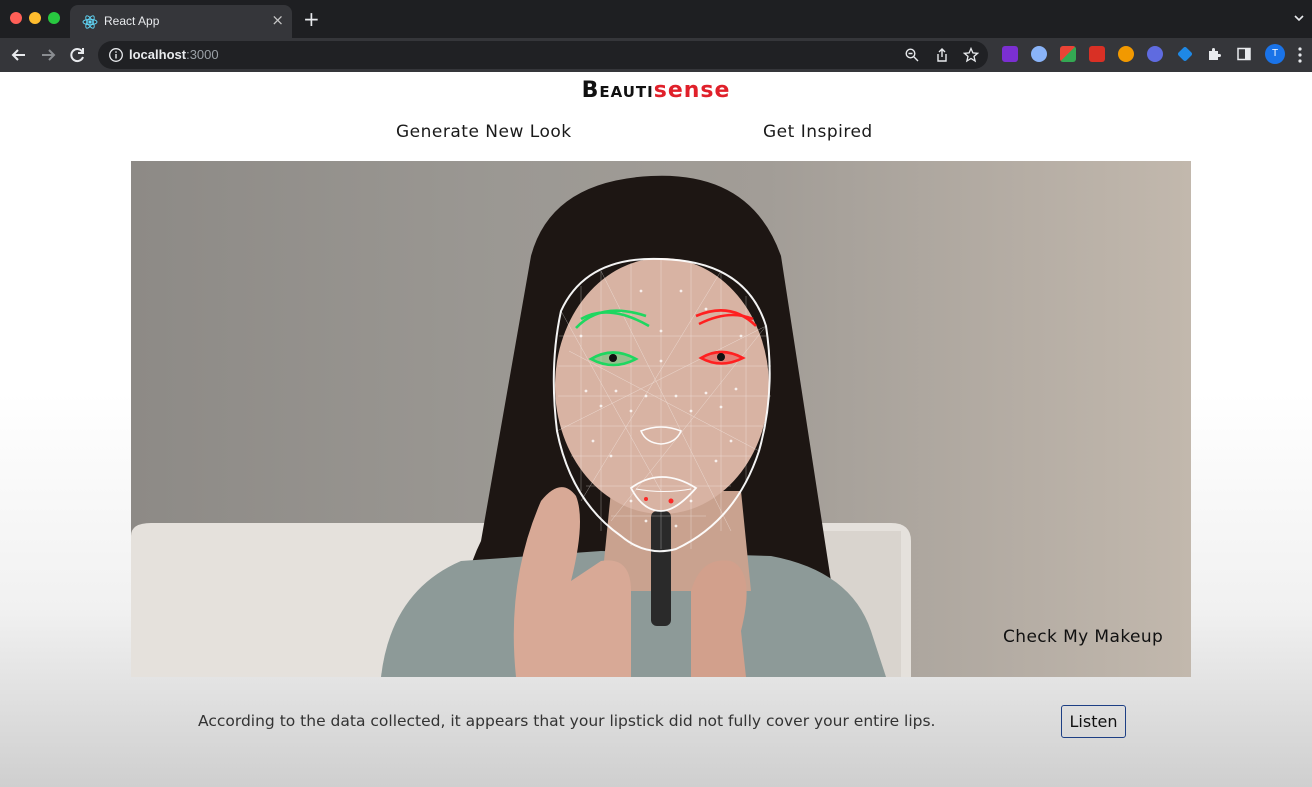 The height and width of the screenshot is (787, 1312). What do you see at coordinates (16, 18) in the screenshot?
I see `close-window-button` at bounding box center [16, 18].